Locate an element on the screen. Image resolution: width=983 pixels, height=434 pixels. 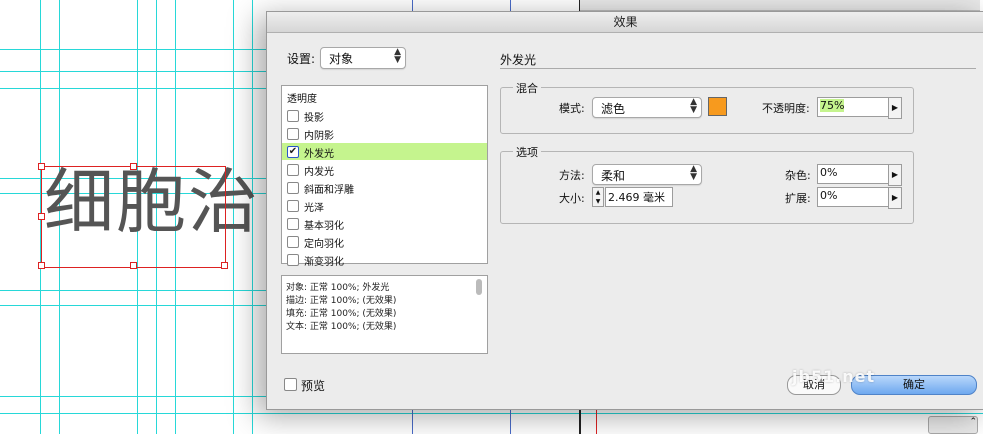
list-header-transparency: 透明度 is located at coordinates (302, 97).